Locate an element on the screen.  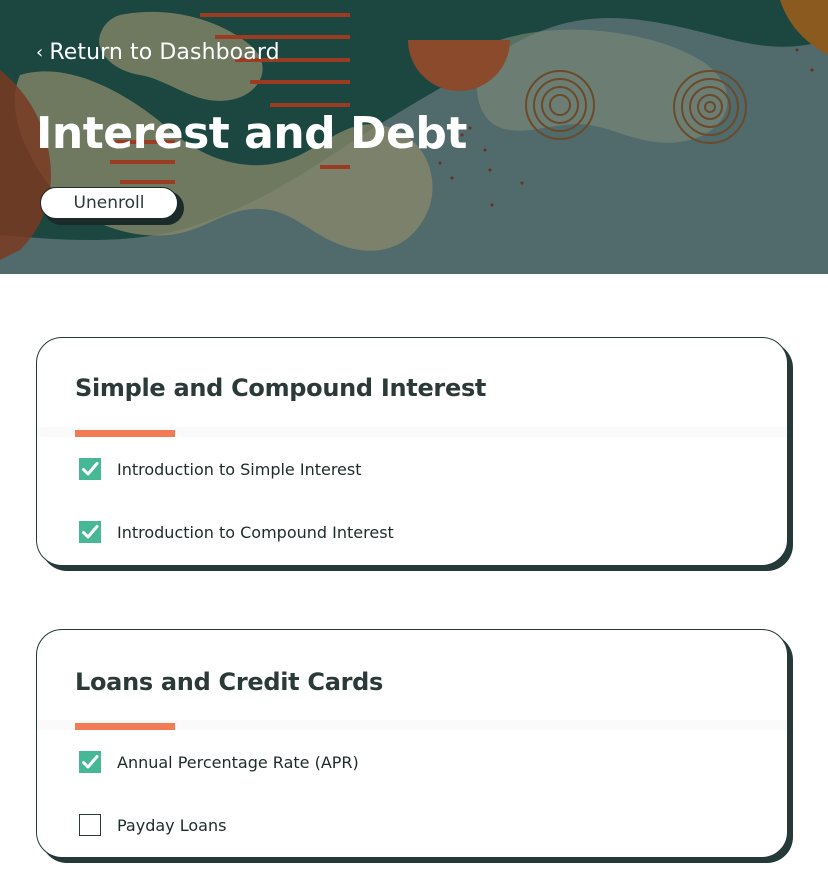
lesson-item: Payday Loans is located at coordinates (152, 825).